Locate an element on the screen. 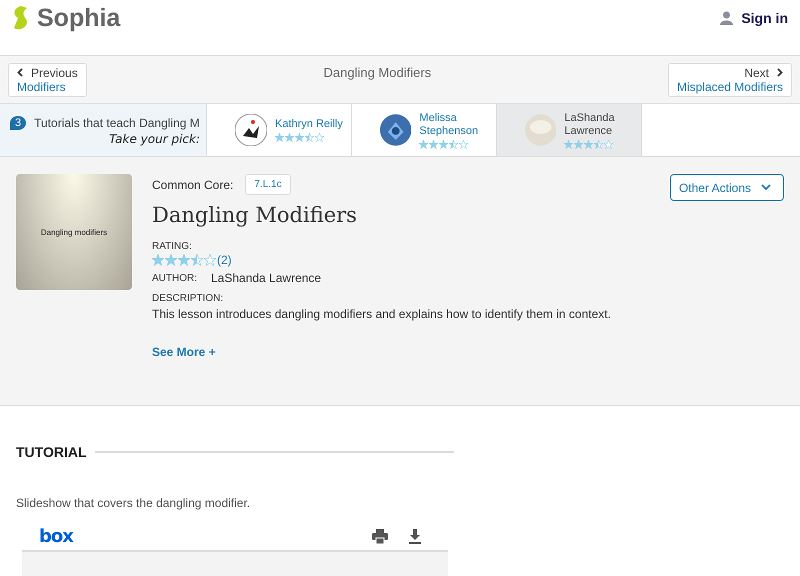 This screenshot has height=576, width=800. lesson-title: Dangling Modifiers is located at coordinates (254, 215).